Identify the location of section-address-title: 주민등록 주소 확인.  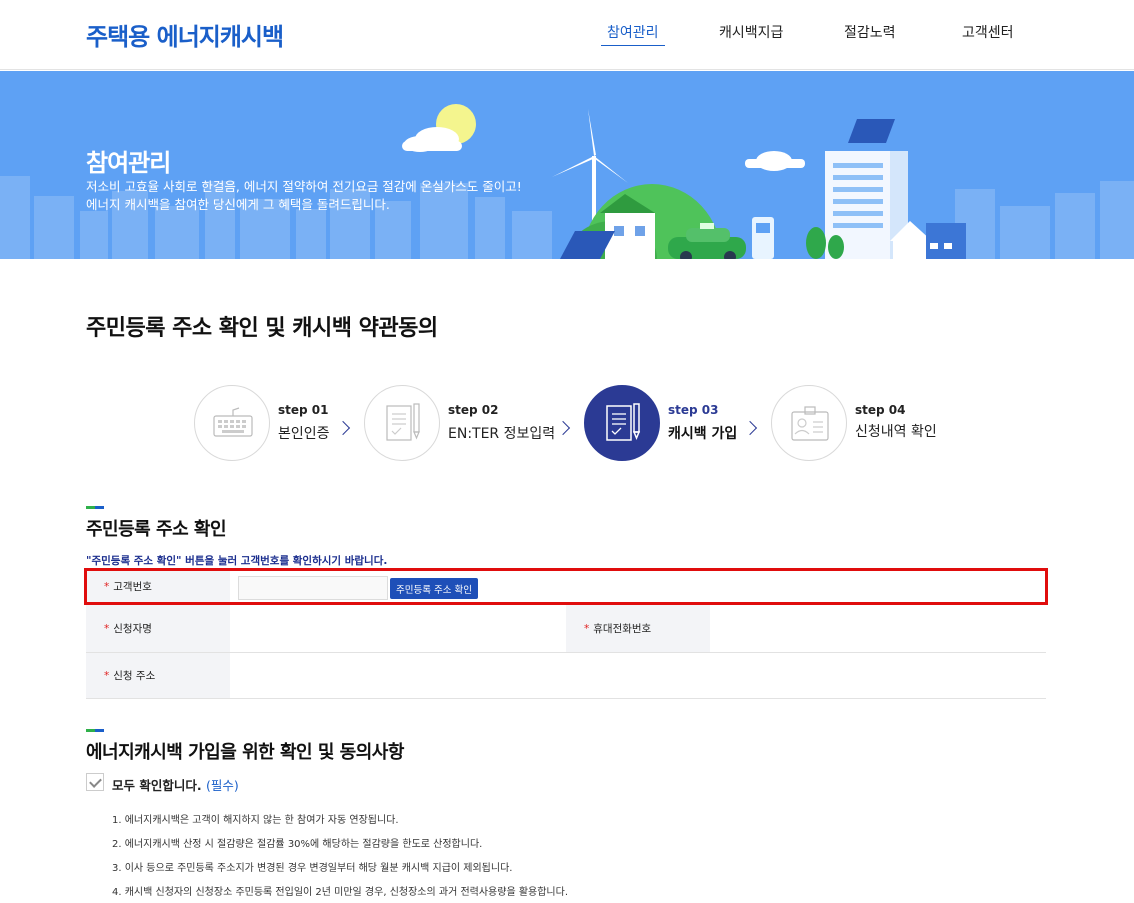
(156, 529).